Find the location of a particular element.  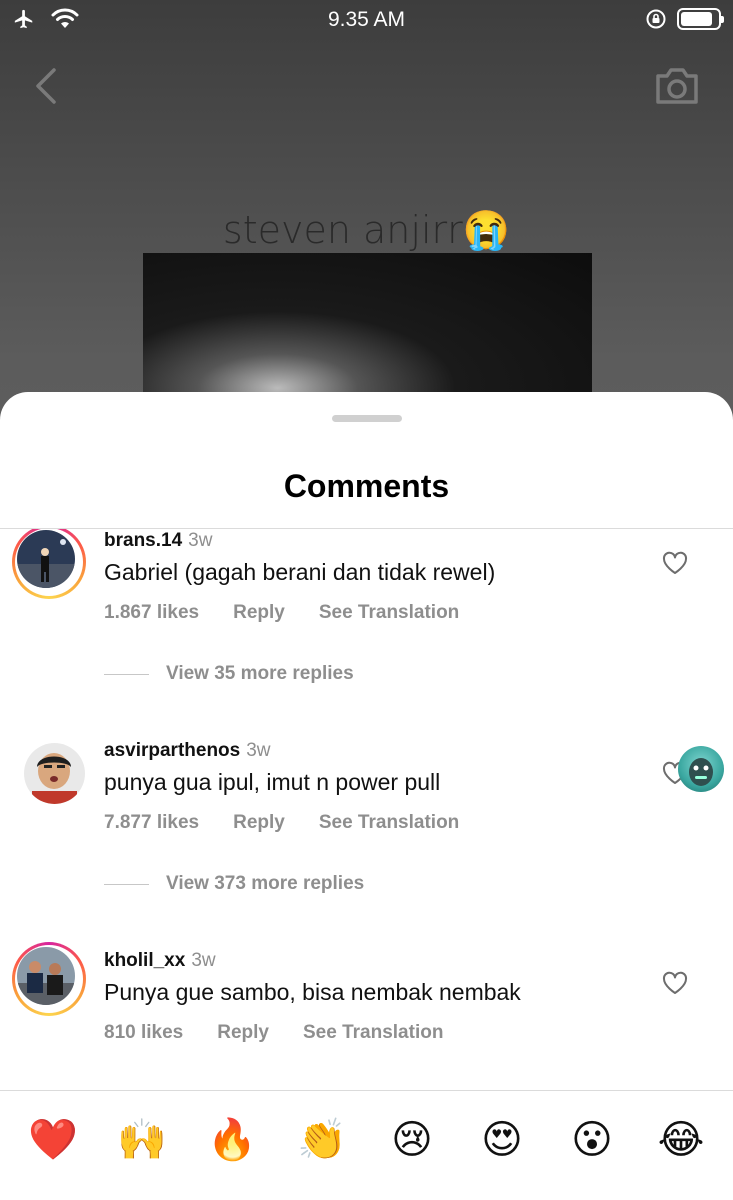

orientation-lock-icon is located at coordinates (656, 19).